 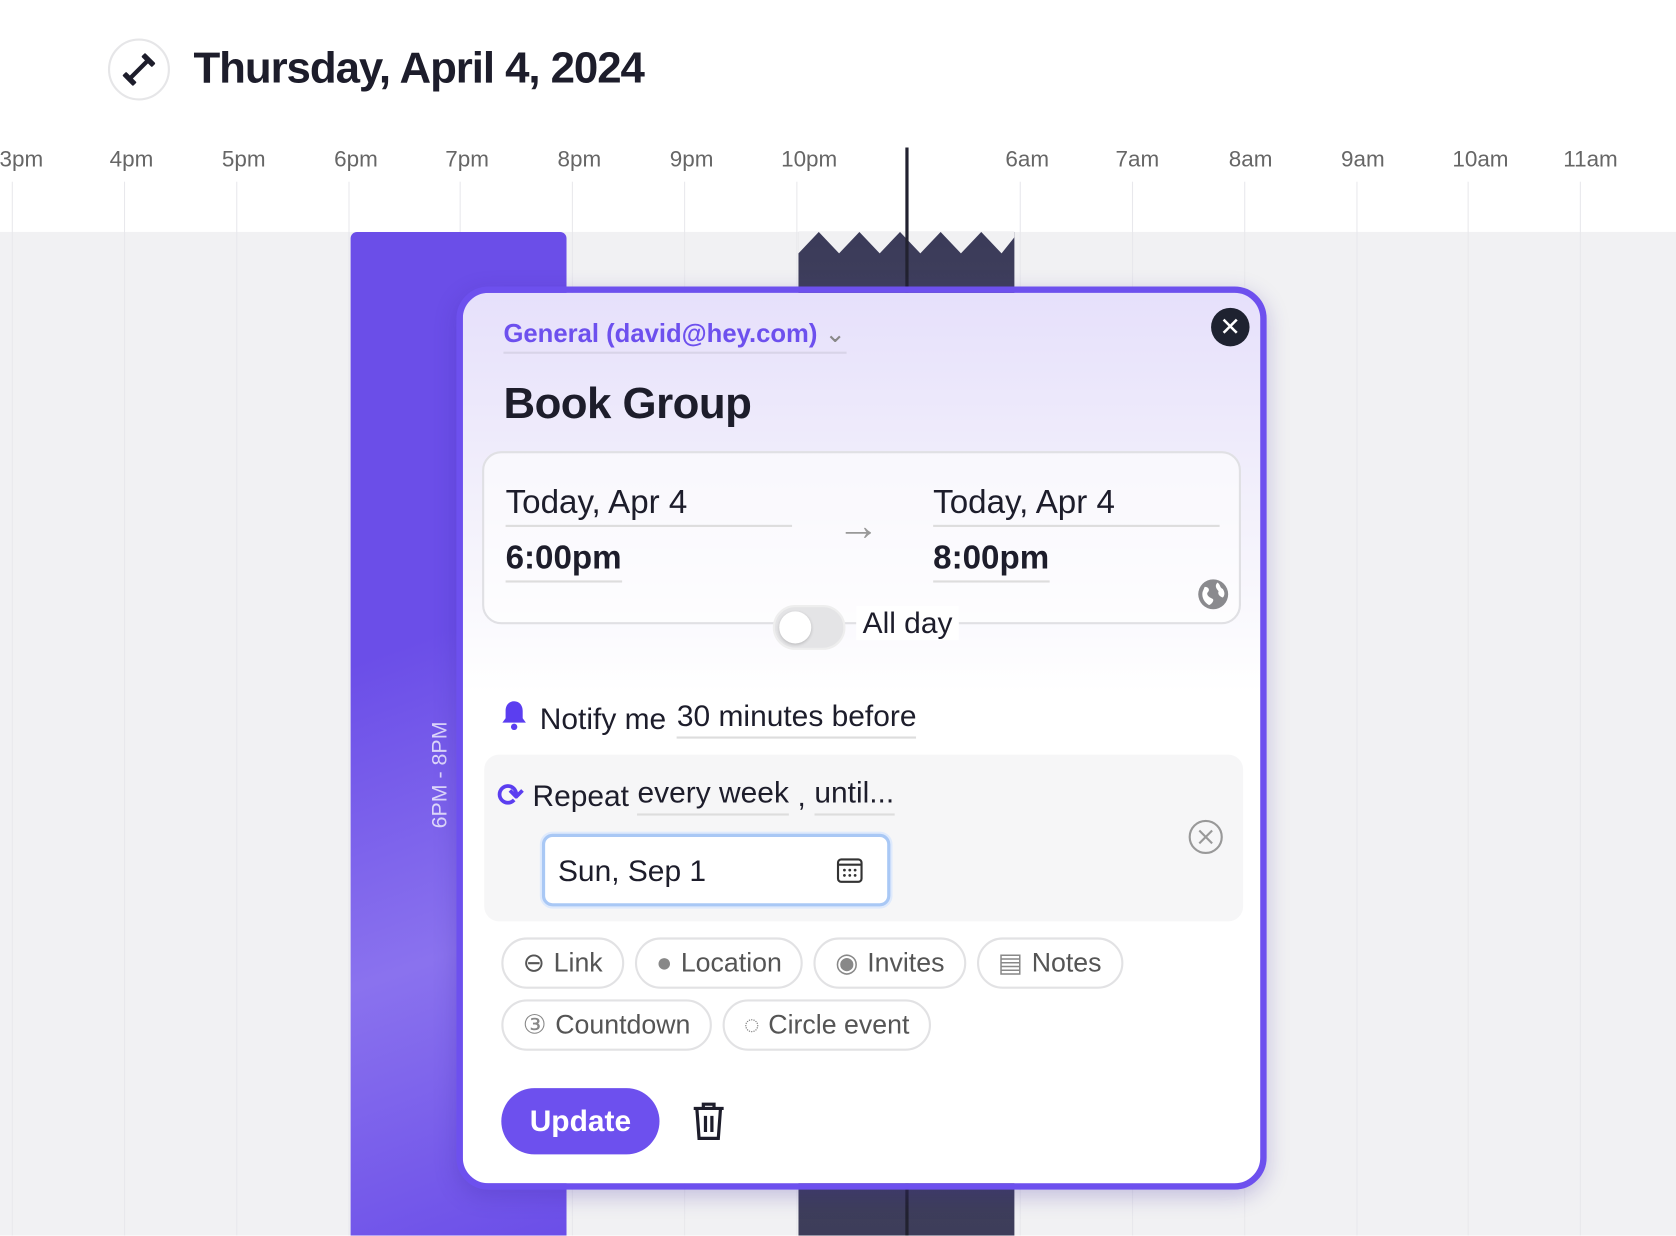 I want to click on all-day-label: All day, so click(x=907, y=623).